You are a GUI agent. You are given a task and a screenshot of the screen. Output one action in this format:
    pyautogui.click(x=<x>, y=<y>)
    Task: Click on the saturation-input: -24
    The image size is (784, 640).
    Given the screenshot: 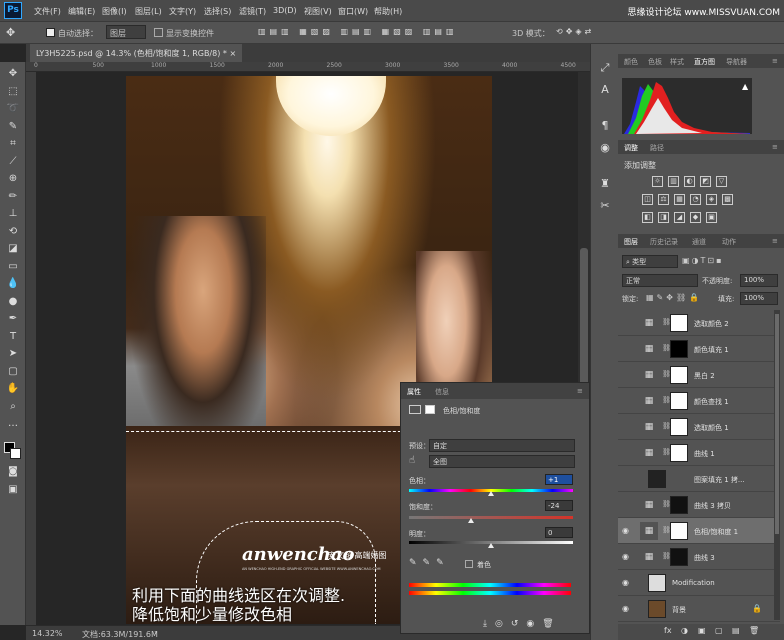 What is the action you would take?
    pyautogui.click(x=559, y=505)
    